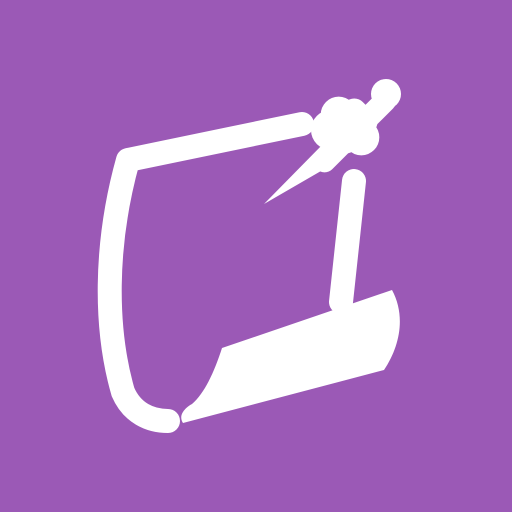 The image size is (512, 512). I want to click on note-curl-shape, so click(290, 356).